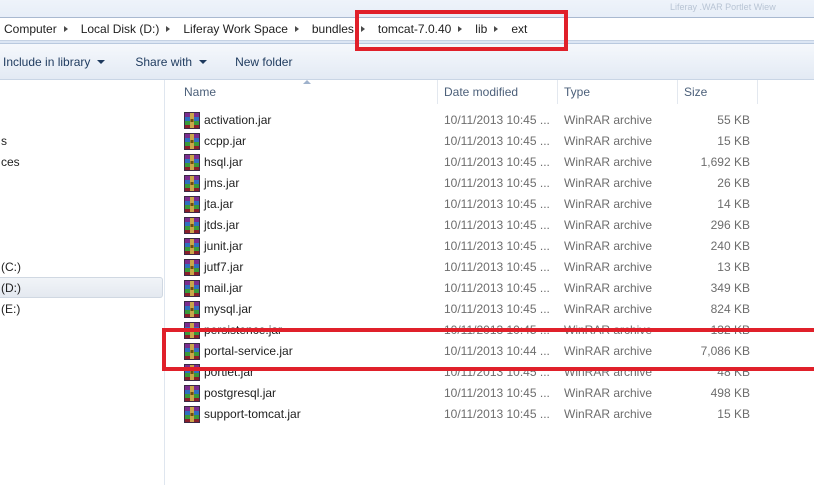  What do you see at coordinates (81, 287) in the screenshot?
I see `nav-item-drive-d: (D:)` at bounding box center [81, 287].